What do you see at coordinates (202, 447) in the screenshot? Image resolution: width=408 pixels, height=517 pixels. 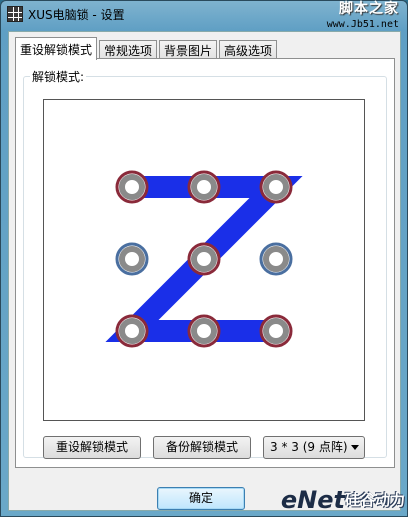 I see `backup-unlock-mode-button: 备份解锁模式` at bounding box center [202, 447].